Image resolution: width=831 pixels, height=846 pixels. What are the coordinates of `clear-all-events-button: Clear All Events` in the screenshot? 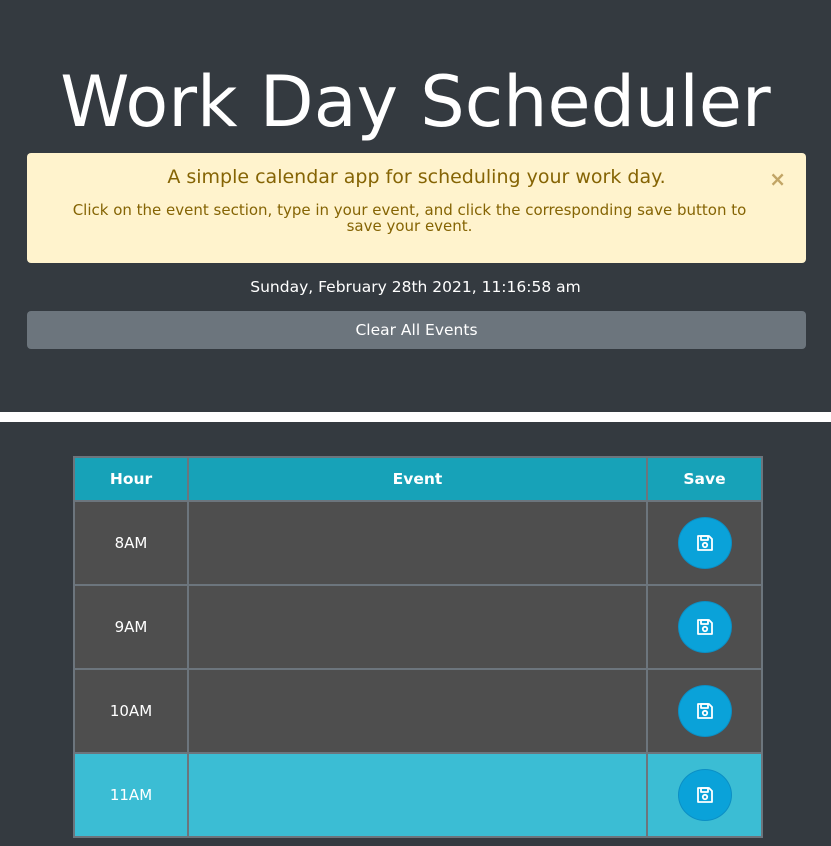 It's located at (416, 330).